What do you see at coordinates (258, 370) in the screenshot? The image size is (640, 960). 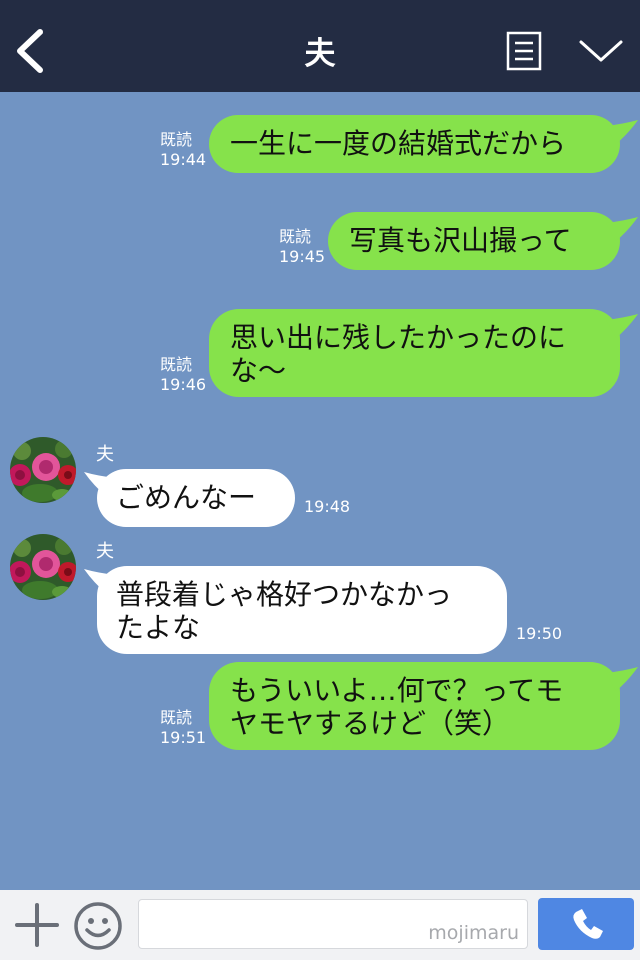 I see `message-text-line: な〜` at bounding box center [258, 370].